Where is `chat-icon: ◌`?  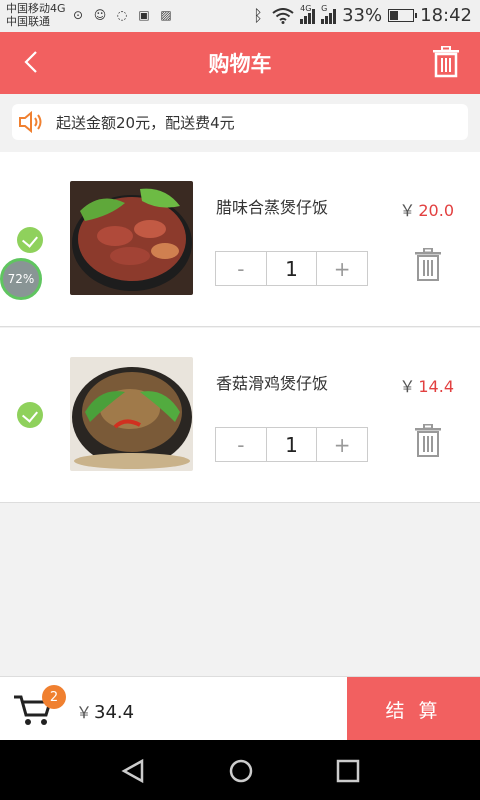 chat-icon: ◌ is located at coordinates (122, 15).